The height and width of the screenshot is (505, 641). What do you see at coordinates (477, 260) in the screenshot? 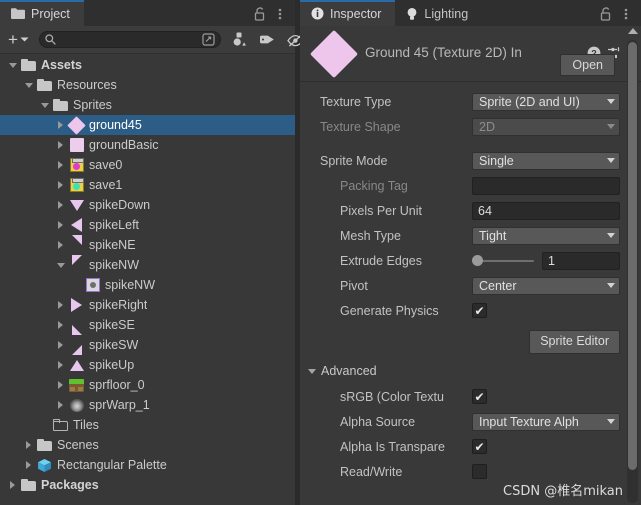
I see `slider-knob` at bounding box center [477, 260].